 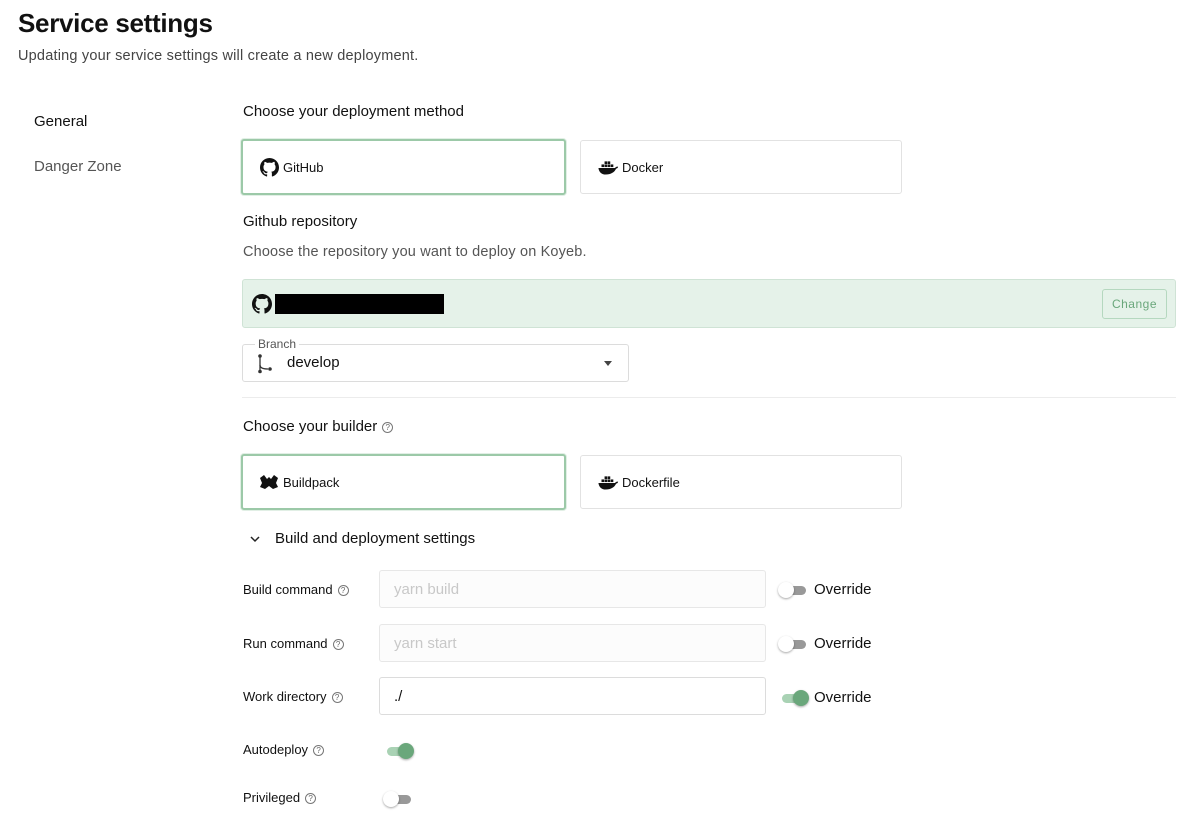 What do you see at coordinates (741, 167) in the screenshot?
I see `deploy-method-docker-card: Docker` at bounding box center [741, 167].